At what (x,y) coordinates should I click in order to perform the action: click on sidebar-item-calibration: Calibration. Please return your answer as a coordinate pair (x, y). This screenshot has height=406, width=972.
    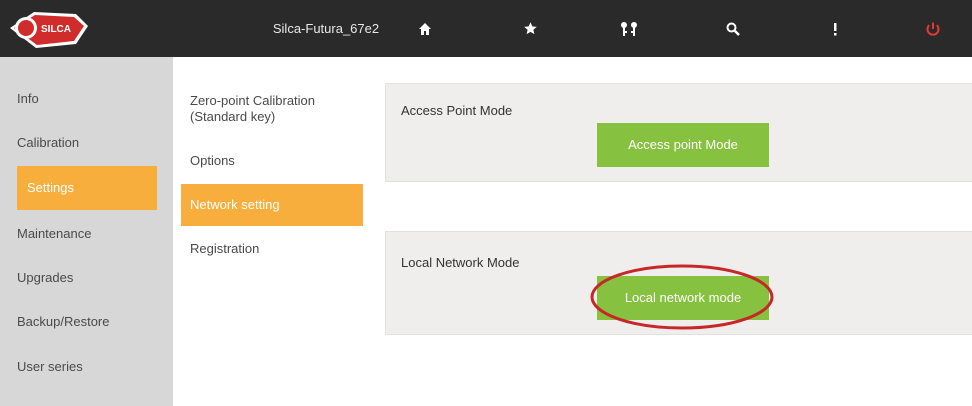
    Looking at the image, I should click on (86, 143).